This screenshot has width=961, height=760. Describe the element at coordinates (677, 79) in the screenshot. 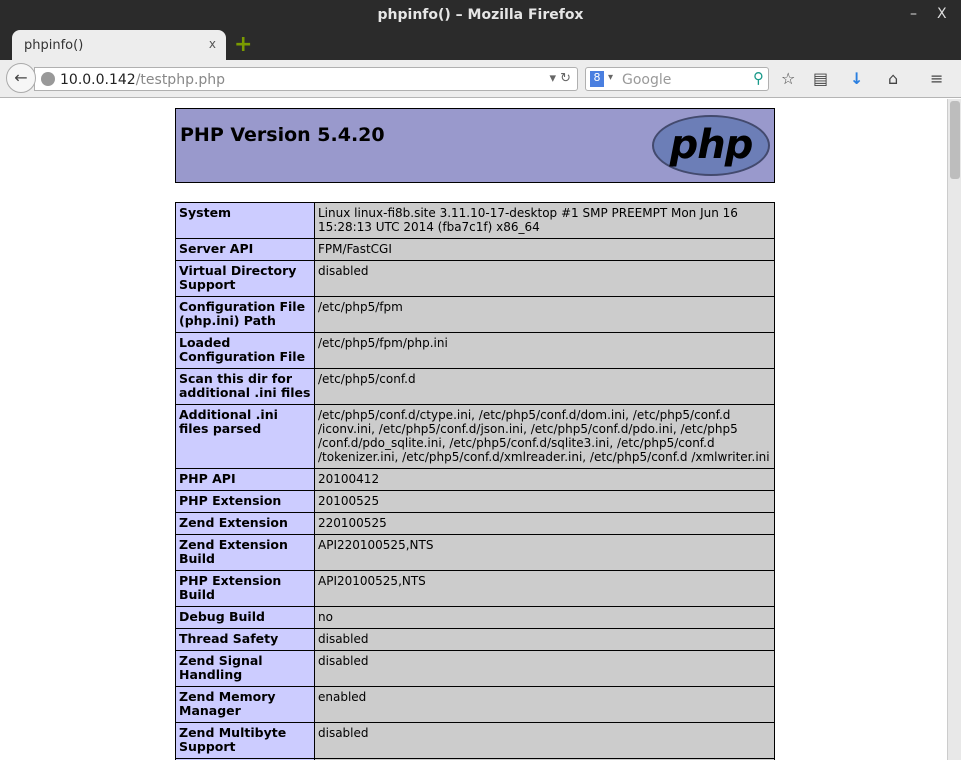

I see `search-input: 8 ▾ Google ⚲` at that location.